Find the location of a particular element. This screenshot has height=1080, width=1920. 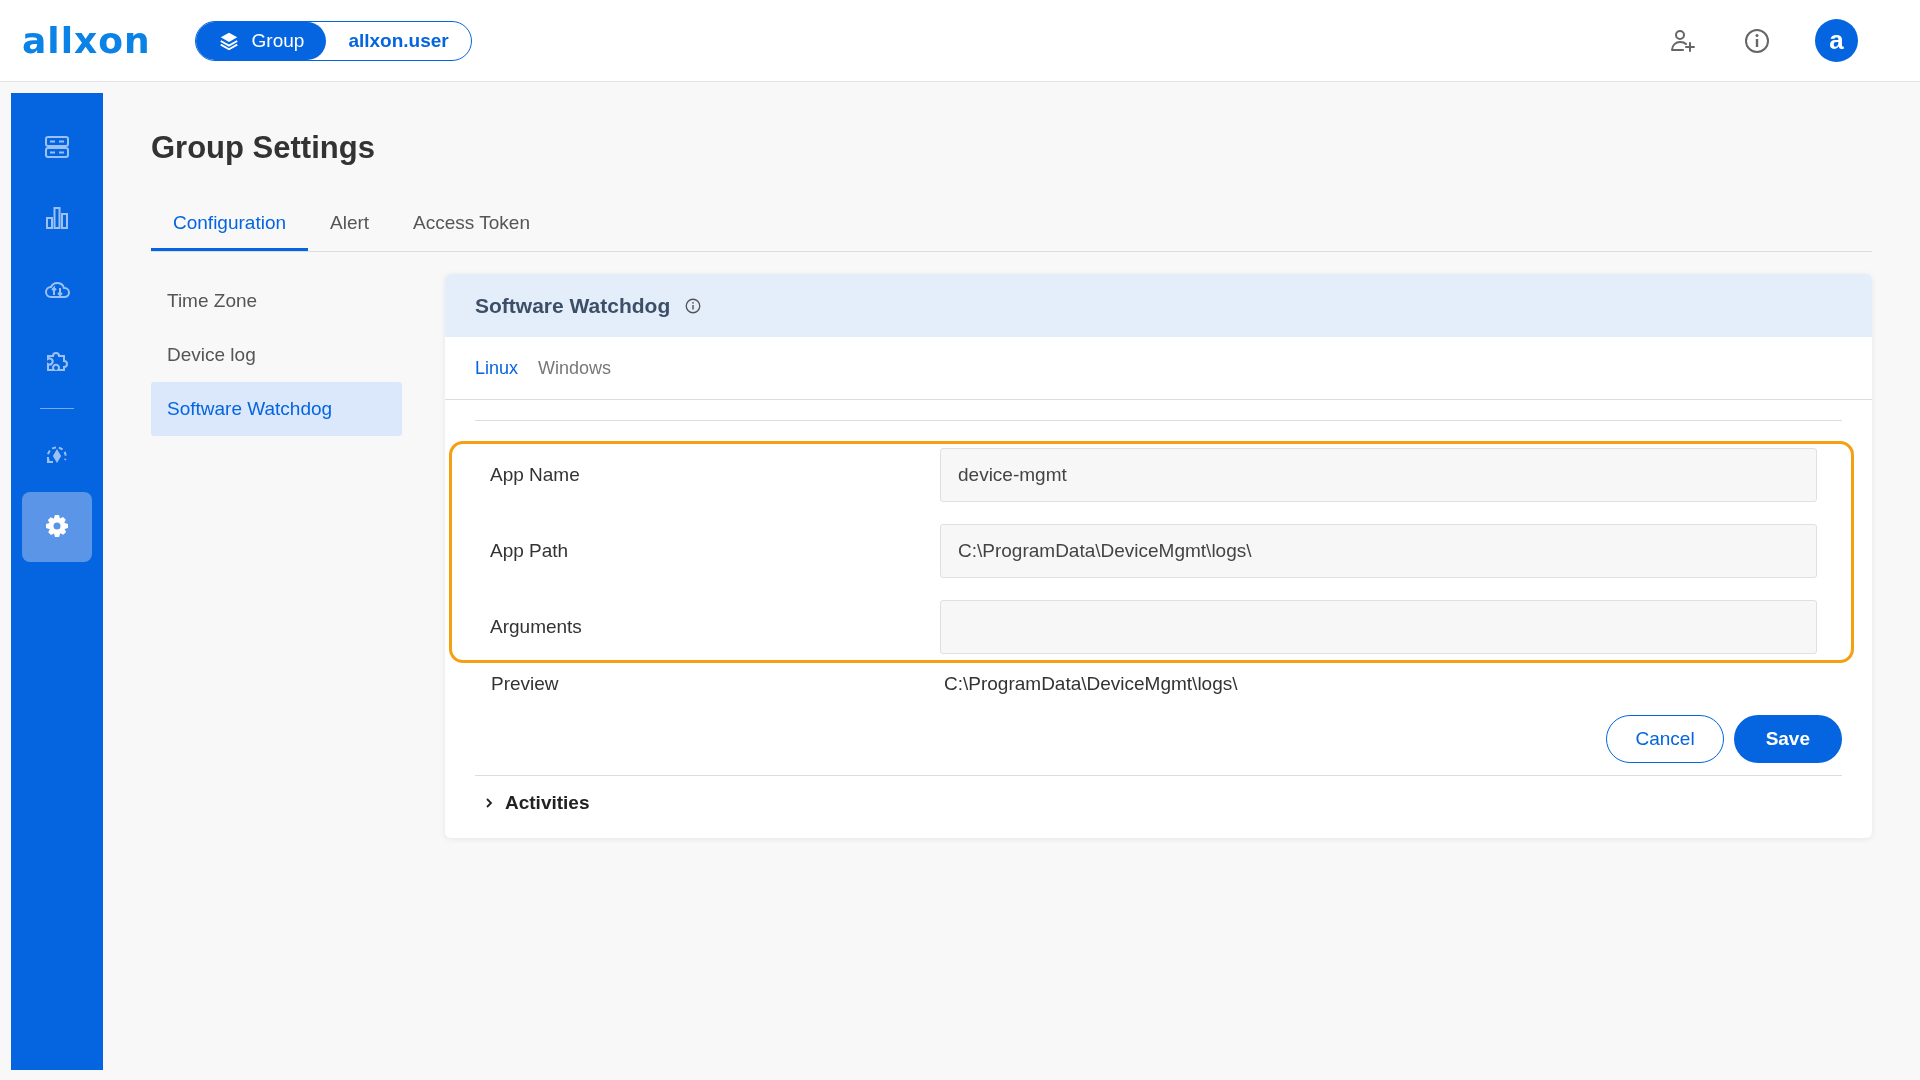

field-label: Preview is located at coordinates (525, 684).